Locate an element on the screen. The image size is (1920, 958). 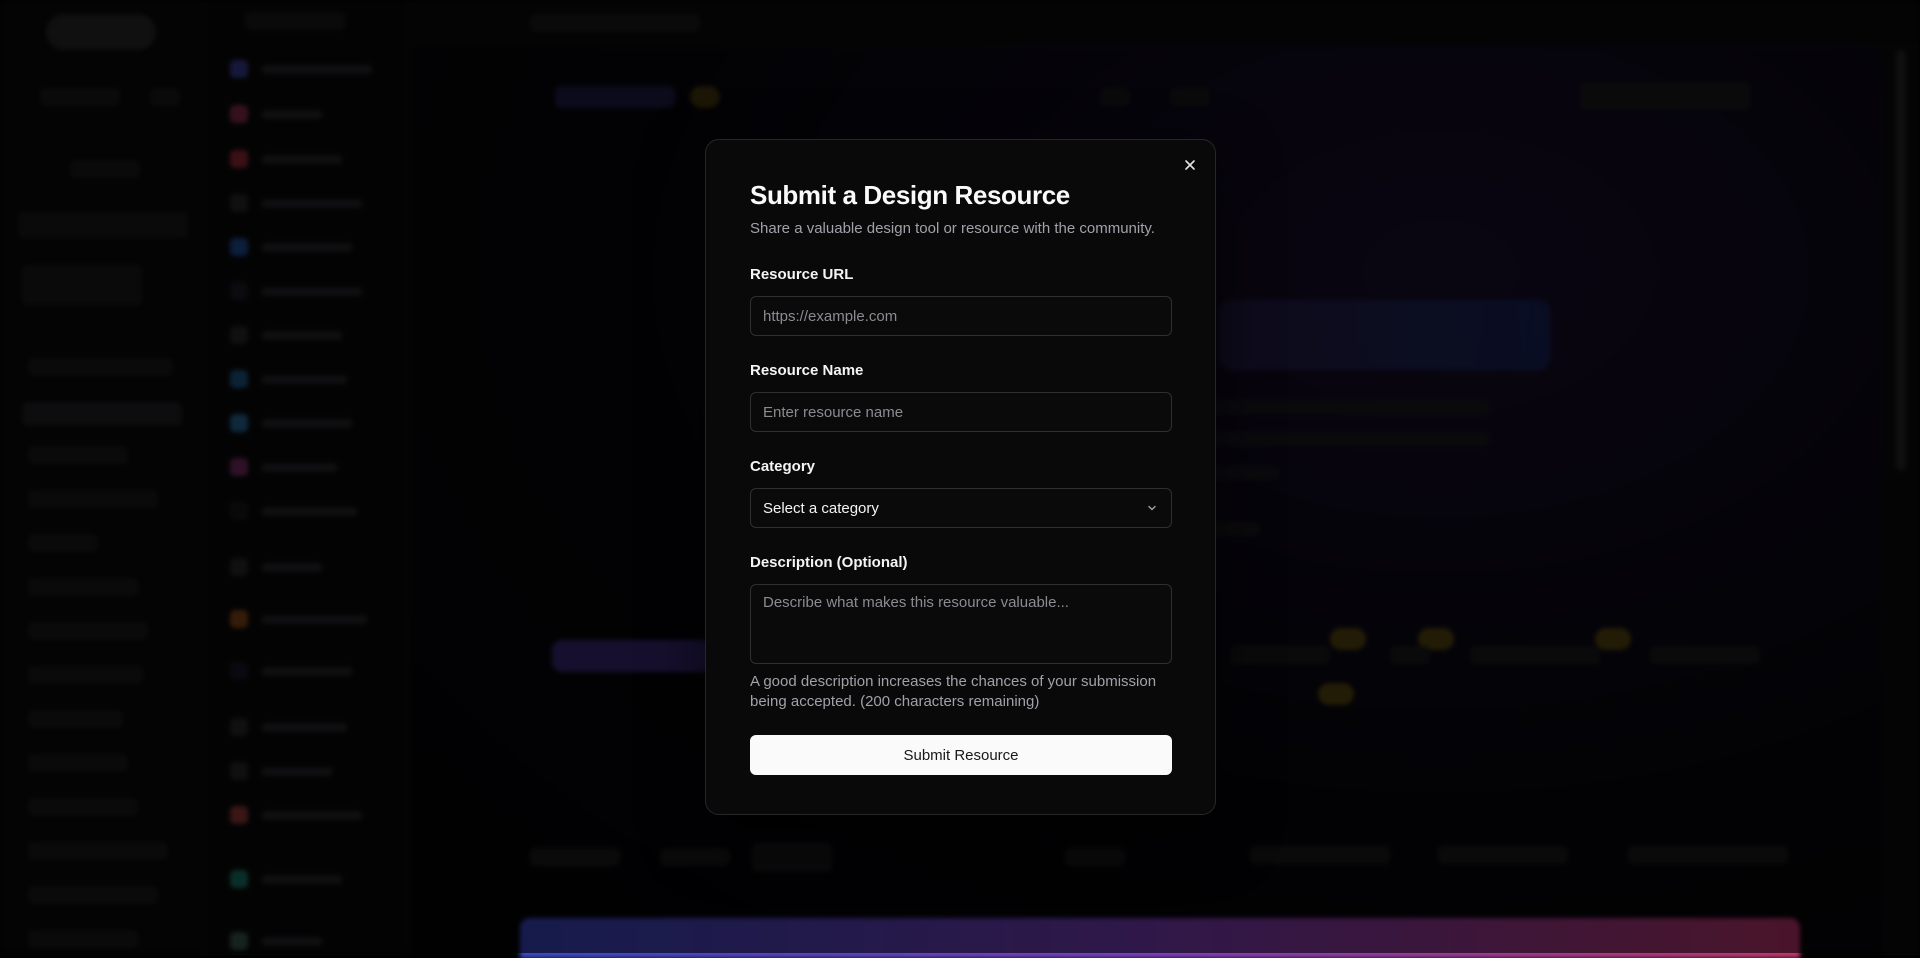
resource-name-input is located at coordinates (961, 412).